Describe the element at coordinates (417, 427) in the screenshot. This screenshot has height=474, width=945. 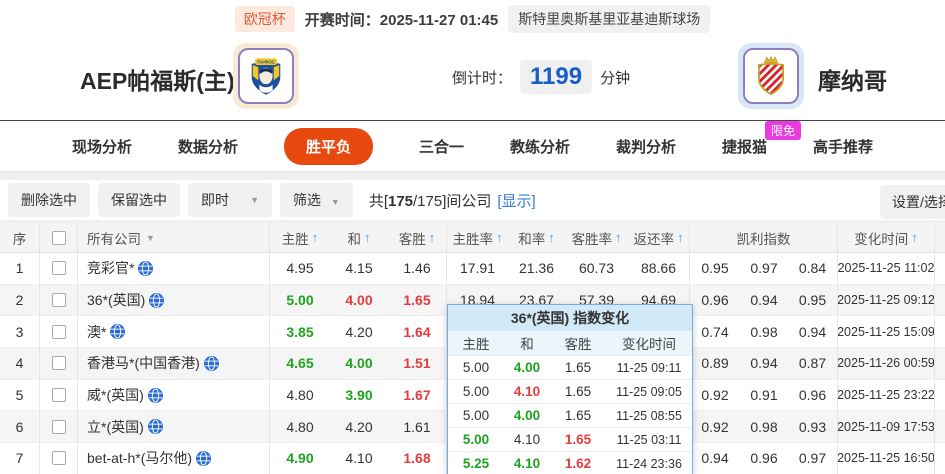
I see `away-odds-cell: 1.61` at that location.